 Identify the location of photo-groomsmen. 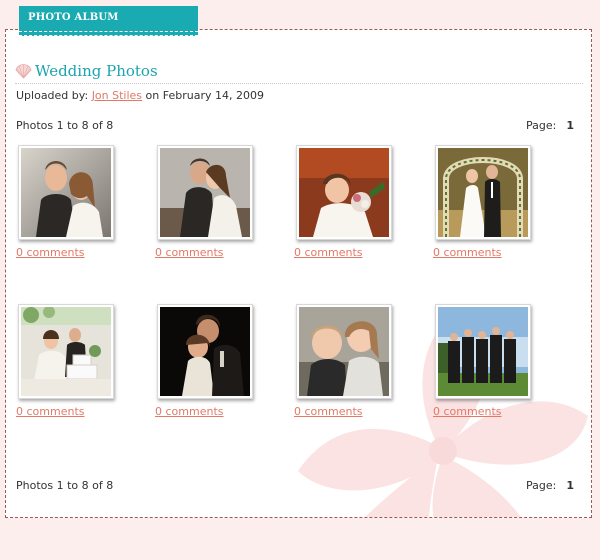
(483, 351).